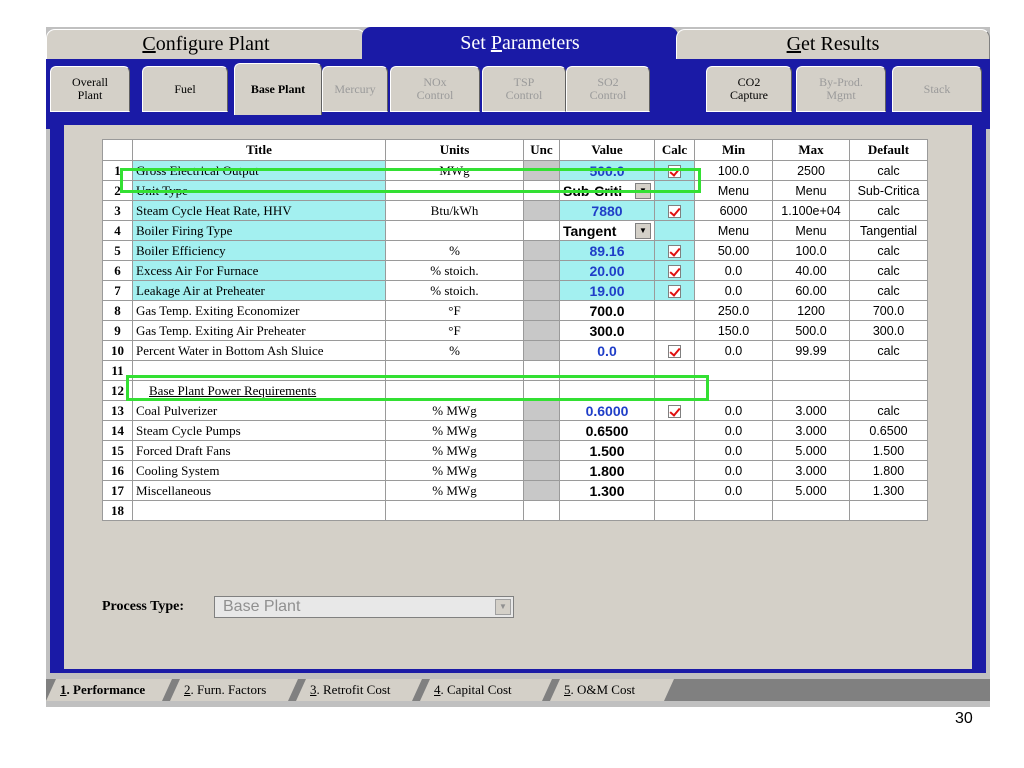 This screenshot has width=1024, height=768. Describe the element at coordinates (607, 270) in the screenshot. I see `cell-value: 20.00` at that location.